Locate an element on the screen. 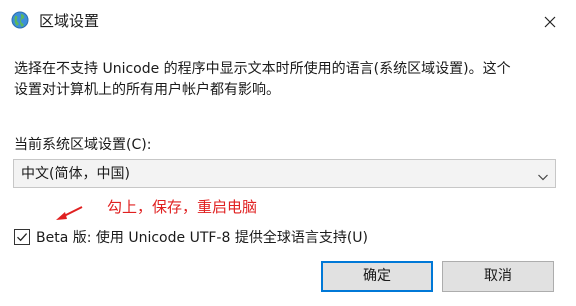 The width and height of the screenshot is (576, 306). chevron-down-icon is located at coordinates (543, 174).